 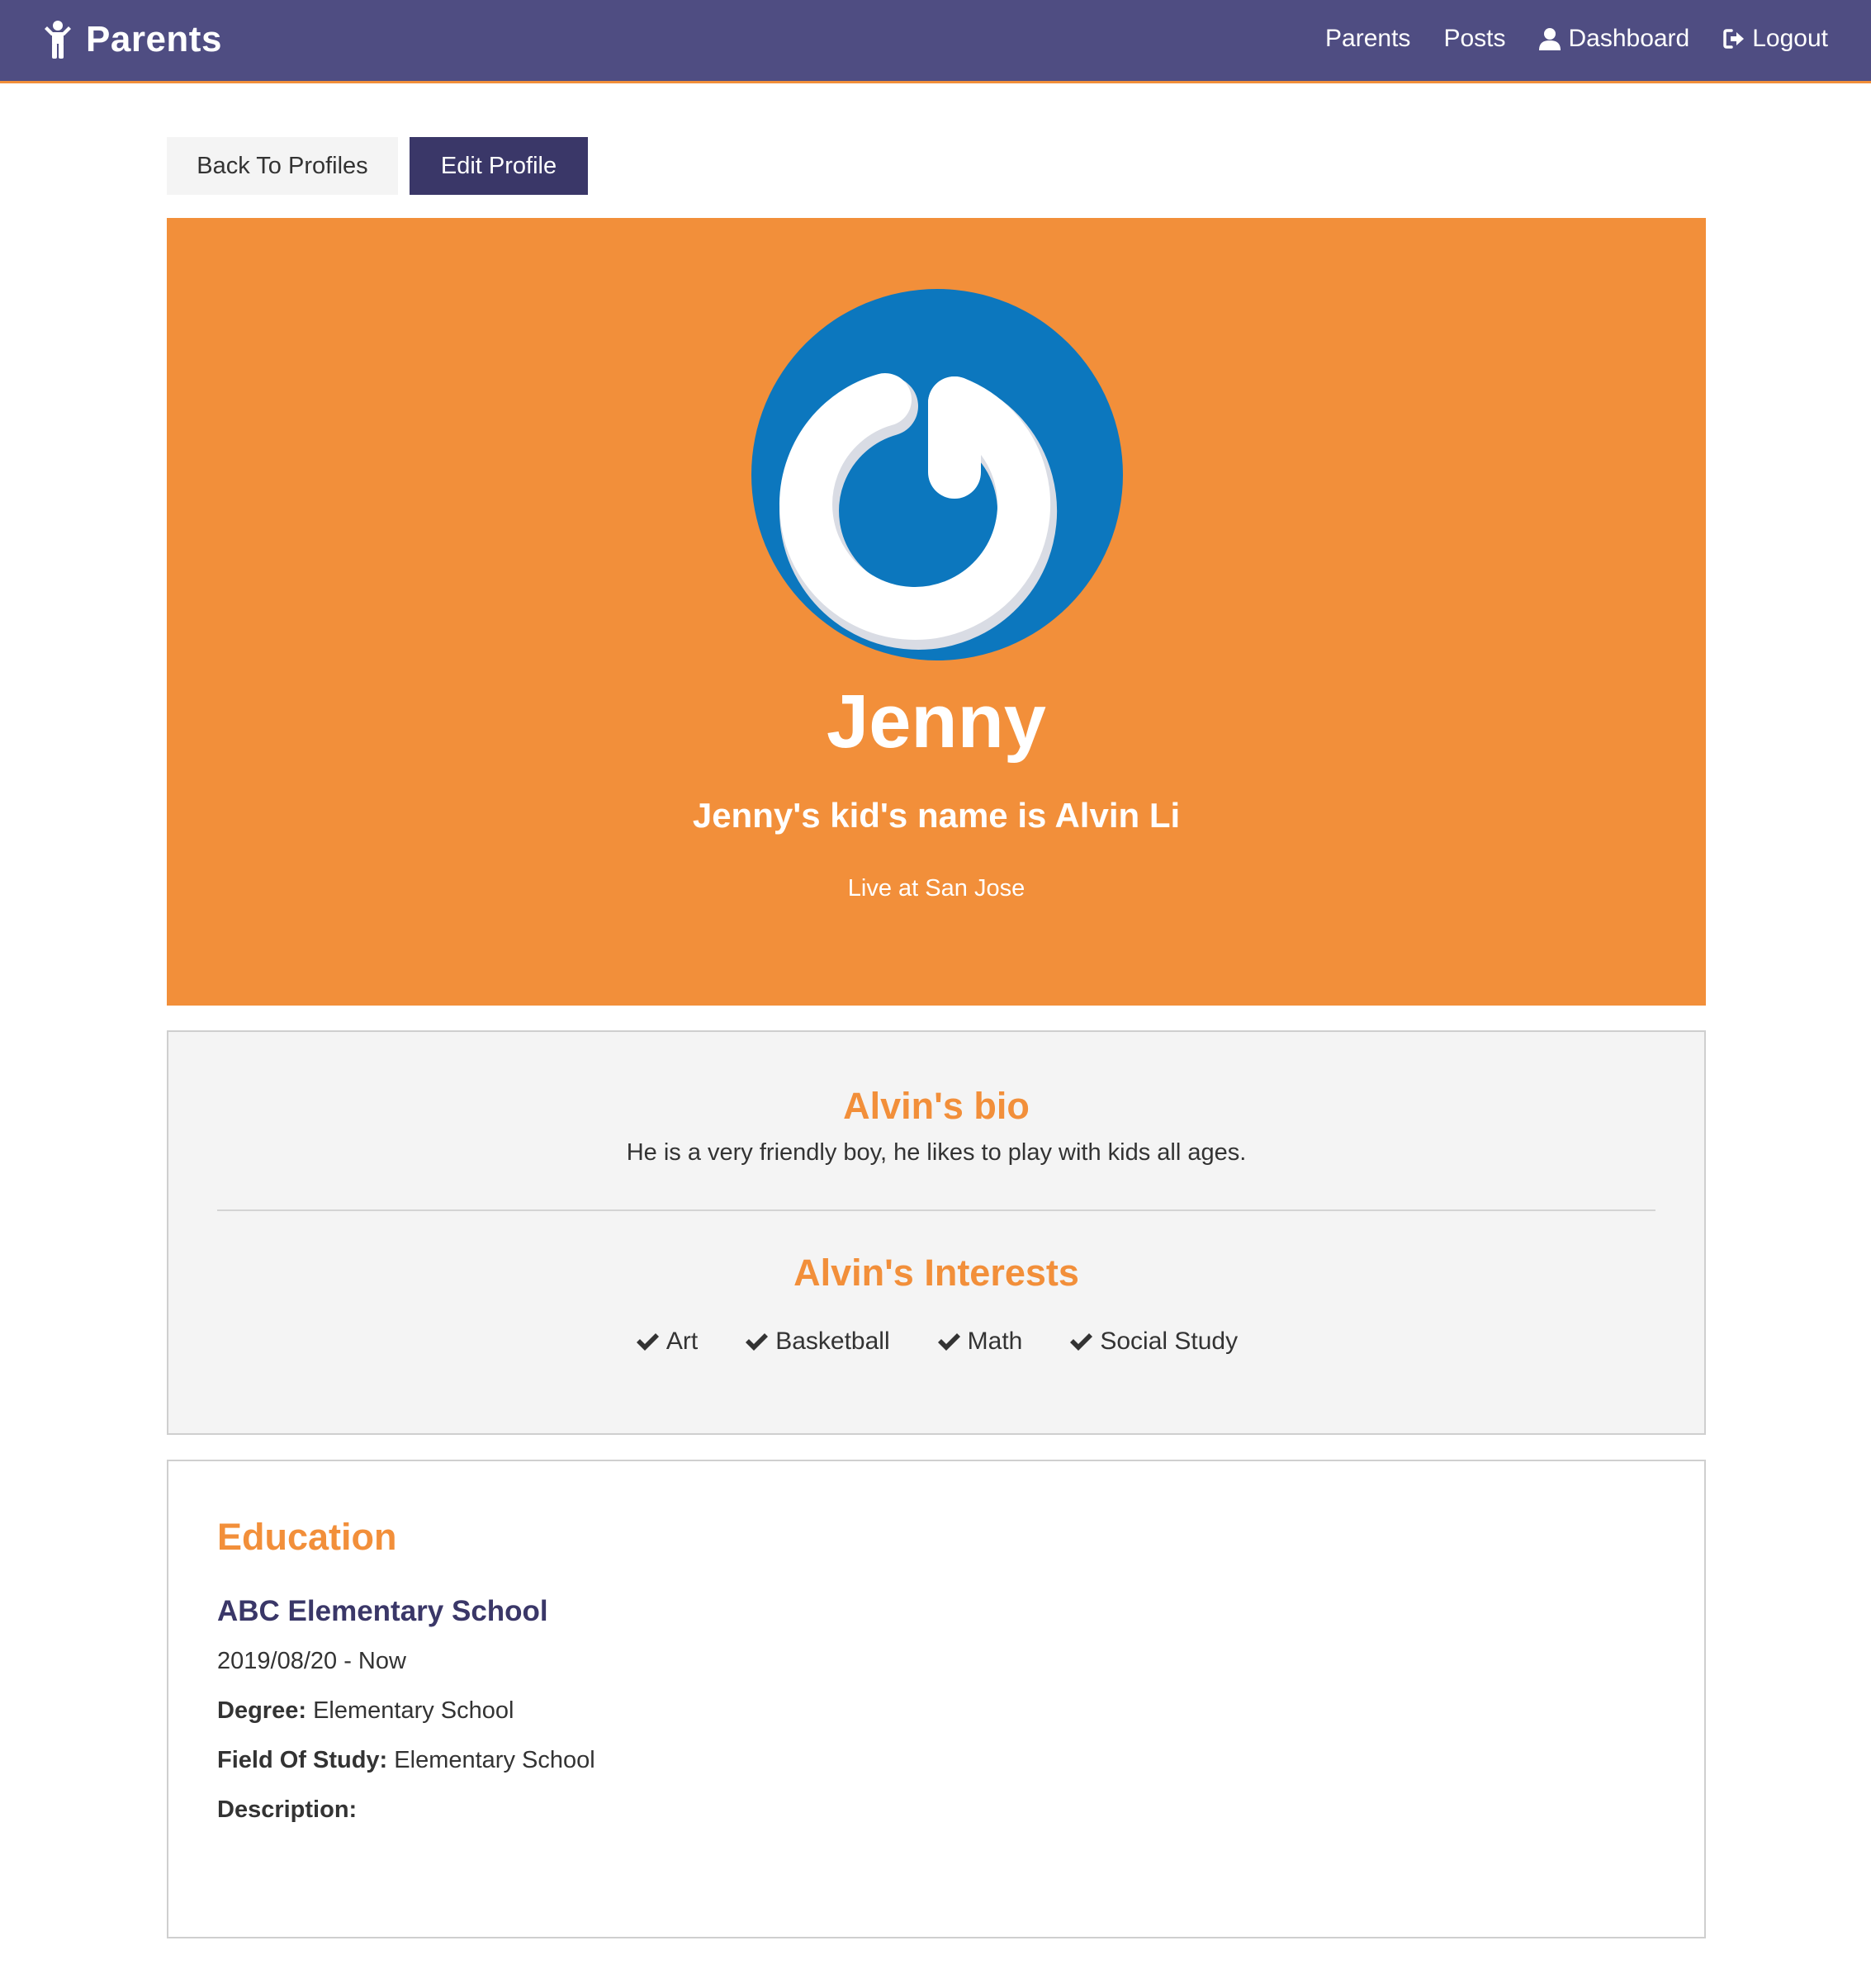 What do you see at coordinates (936, 721) in the screenshot?
I see `profile-name: Jenny` at bounding box center [936, 721].